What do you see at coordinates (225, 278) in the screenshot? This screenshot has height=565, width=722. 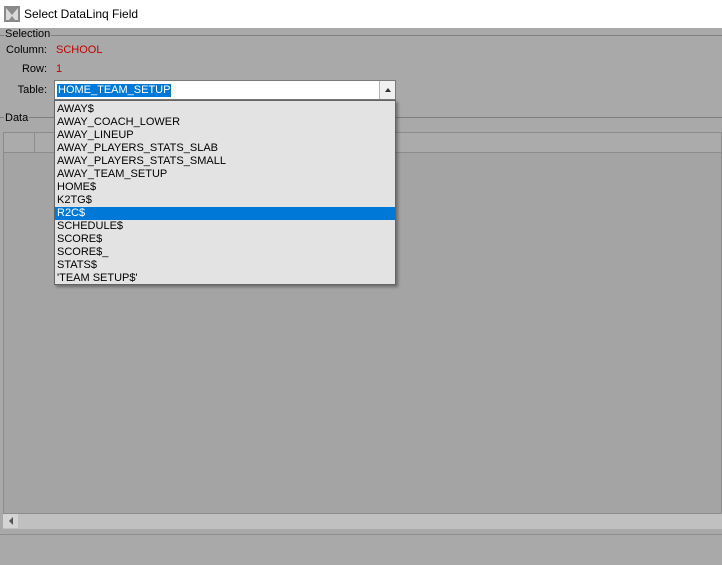 I see `dropdown-item: 'TEAM SETUP$'` at bounding box center [225, 278].